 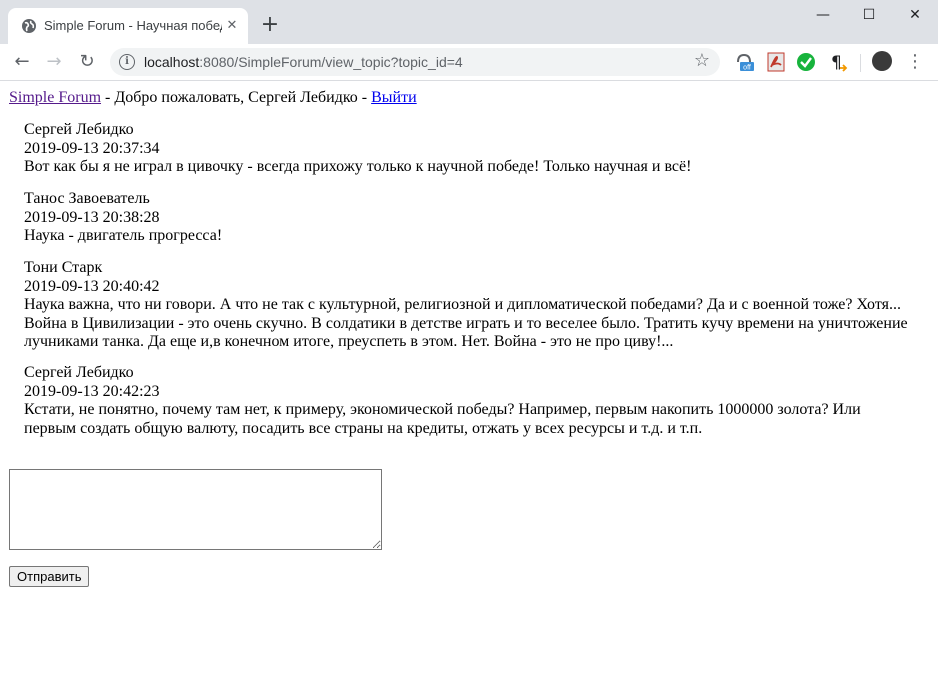 What do you see at coordinates (806, 62) in the screenshot?
I see `check-extension-icon` at bounding box center [806, 62].